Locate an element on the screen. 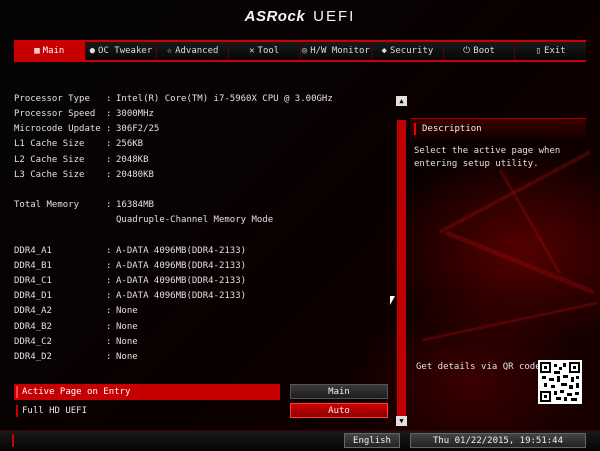  status-marker is located at coordinates (13, 440).